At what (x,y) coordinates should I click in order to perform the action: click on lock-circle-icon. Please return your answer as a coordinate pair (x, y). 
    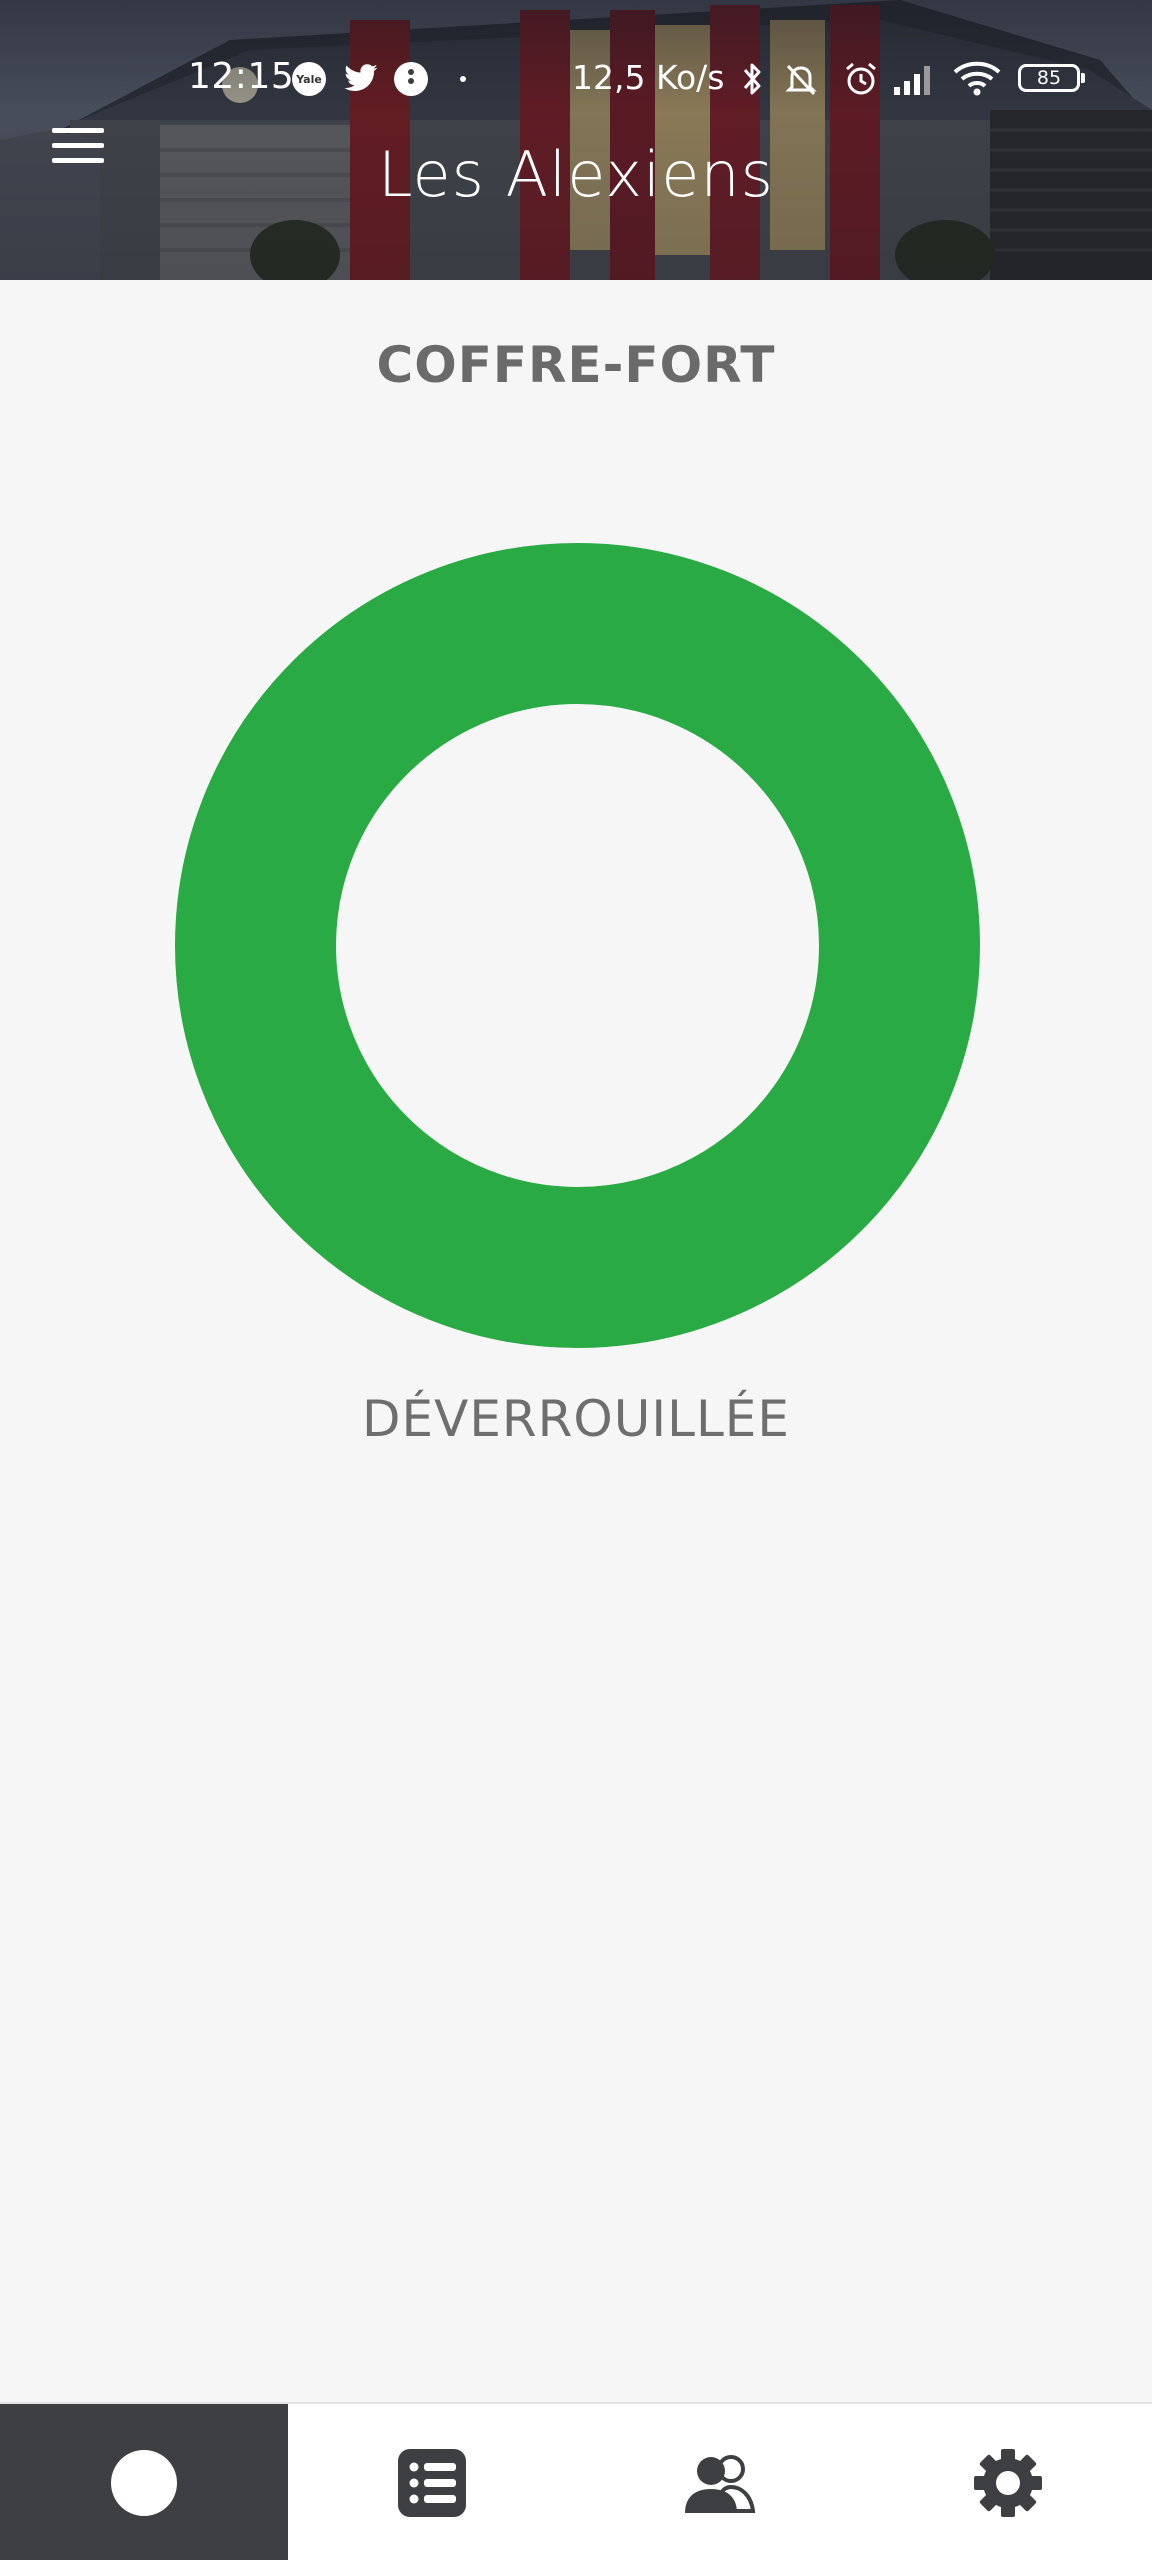
    Looking at the image, I should click on (144, 2483).